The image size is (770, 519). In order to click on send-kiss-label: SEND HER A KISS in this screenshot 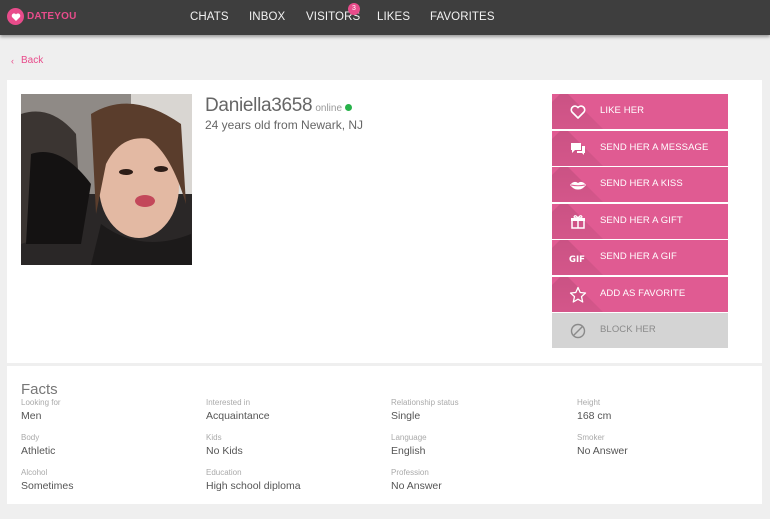, I will do `click(641, 183)`.